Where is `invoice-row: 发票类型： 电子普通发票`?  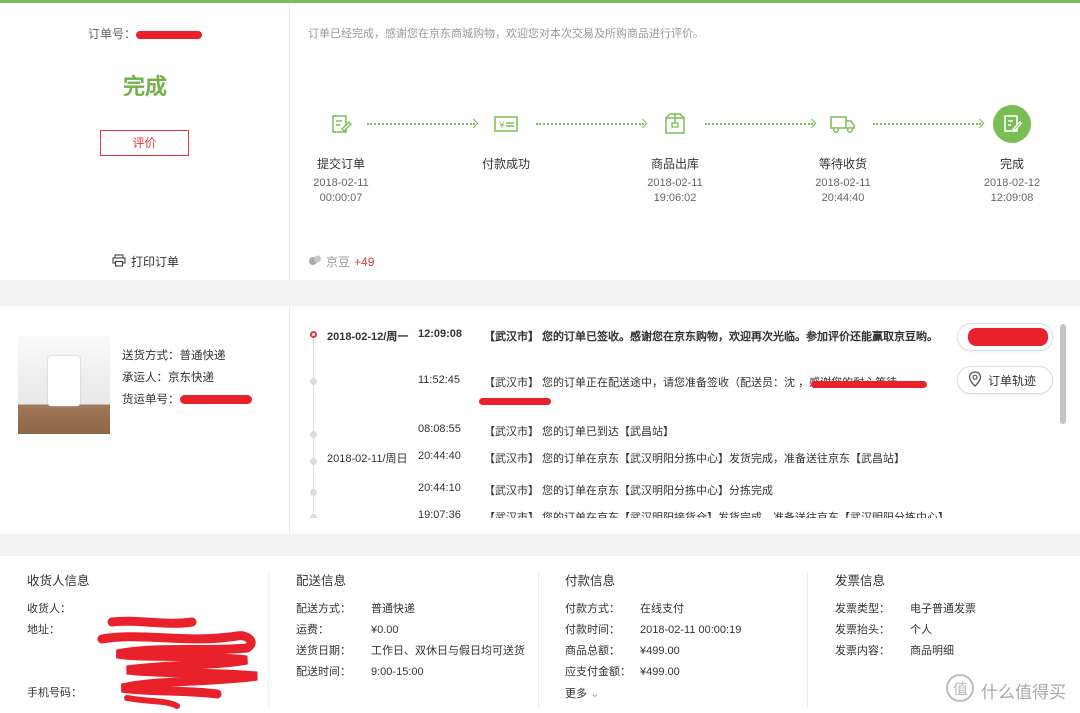 invoice-row: 发票类型： 电子普通发票 is located at coordinates (955, 609).